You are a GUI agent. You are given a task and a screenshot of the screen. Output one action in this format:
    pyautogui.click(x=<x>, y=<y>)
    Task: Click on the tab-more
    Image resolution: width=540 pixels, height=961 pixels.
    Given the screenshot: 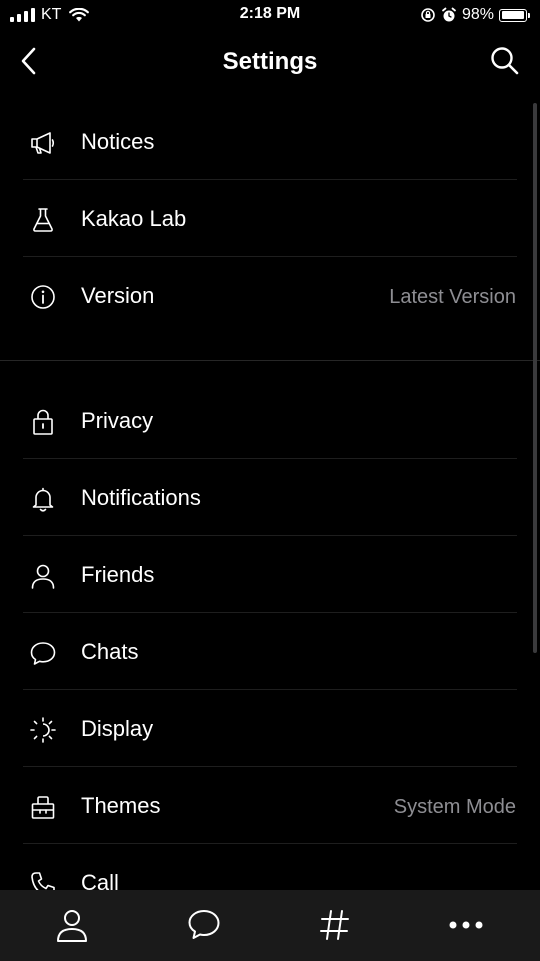 What is the action you would take?
    pyautogui.click(x=466, y=925)
    